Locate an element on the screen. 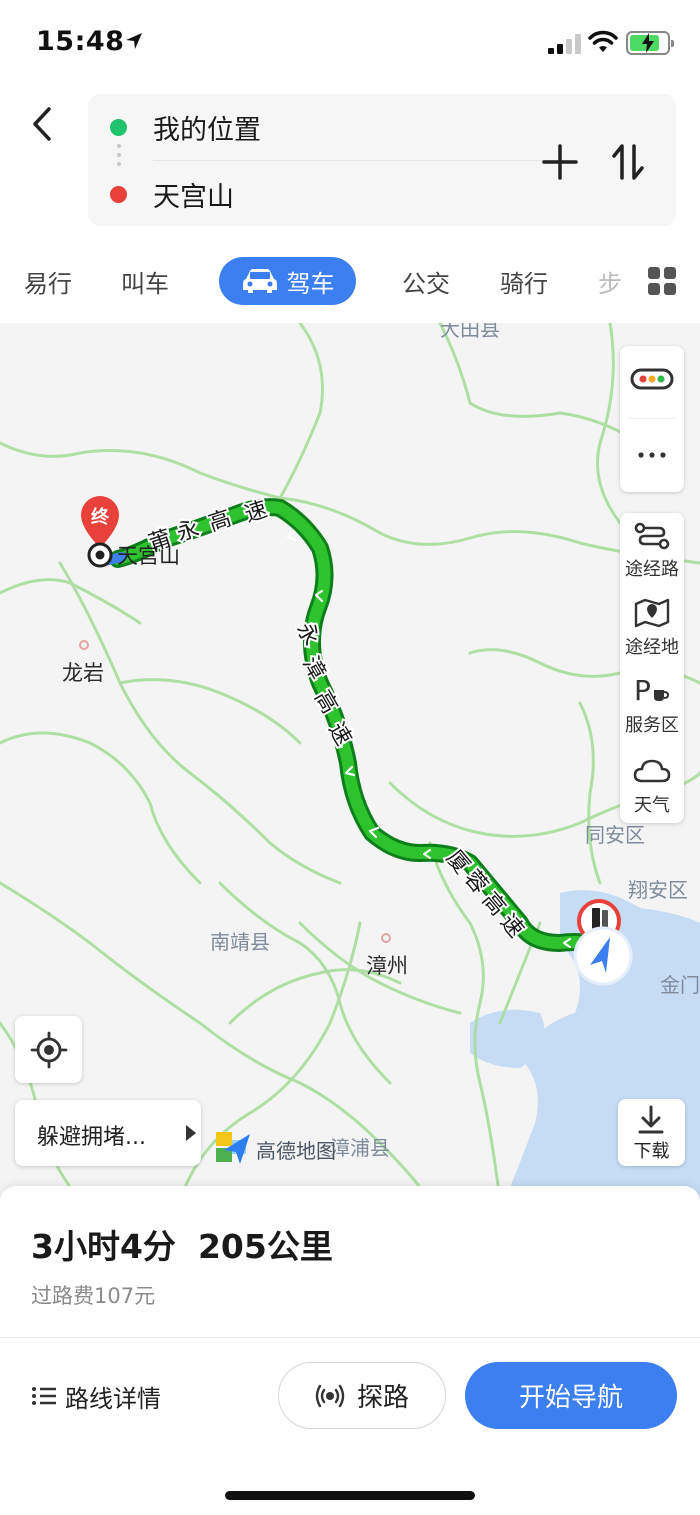  destination-text: 天宫山 is located at coordinates (193, 197).